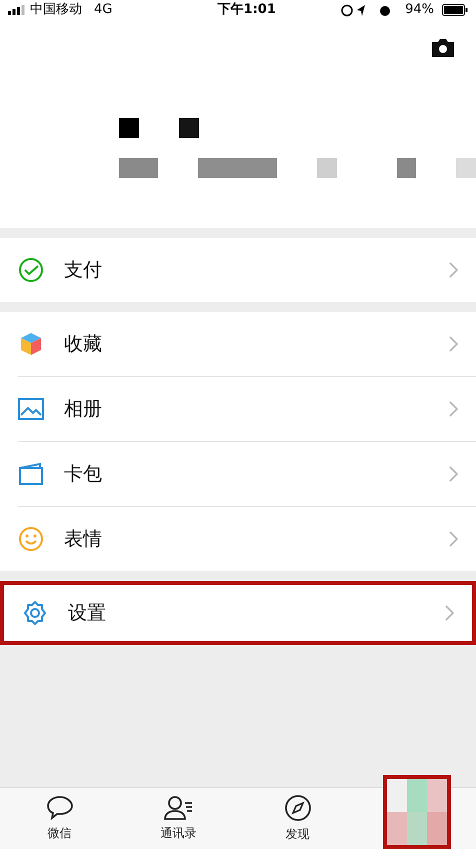  Describe the element at coordinates (56, 10) in the screenshot. I see `carrier-label: 中国移动` at that location.